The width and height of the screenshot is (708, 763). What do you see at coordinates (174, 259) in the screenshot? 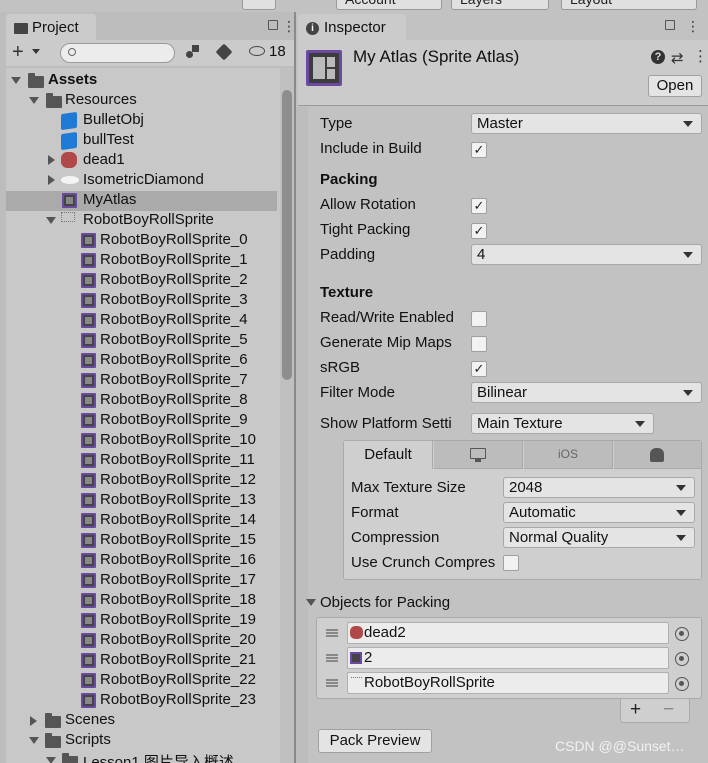
I see `tree-item-sprite: RobotBoyRollSprite_1` at bounding box center [174, 259].